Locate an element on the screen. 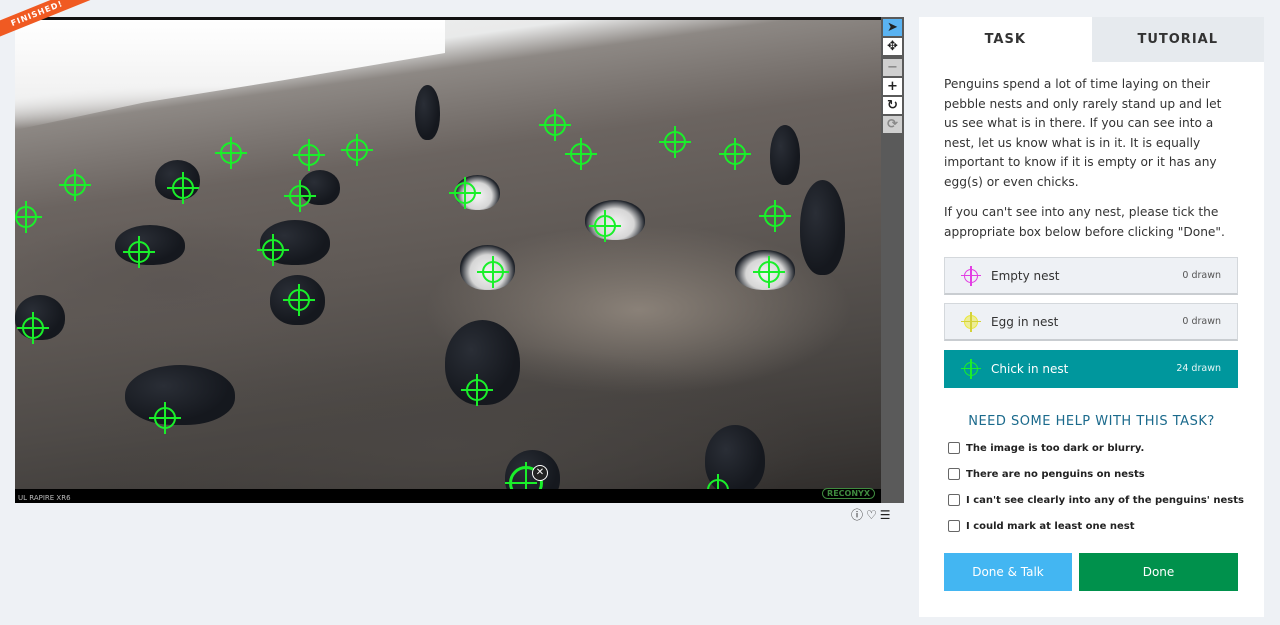  zoom-in-icon: + is located at coordinates (892, 86).